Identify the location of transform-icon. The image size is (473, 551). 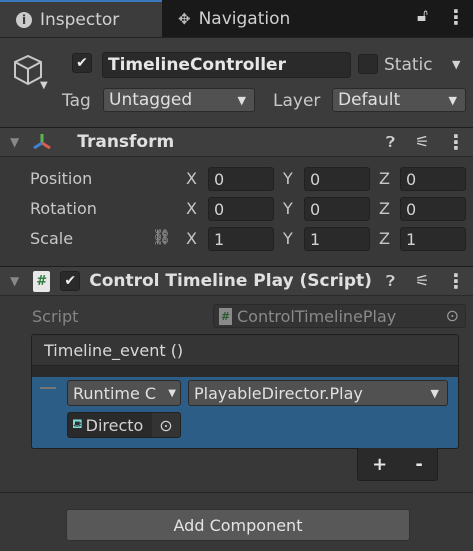
(42, 142).